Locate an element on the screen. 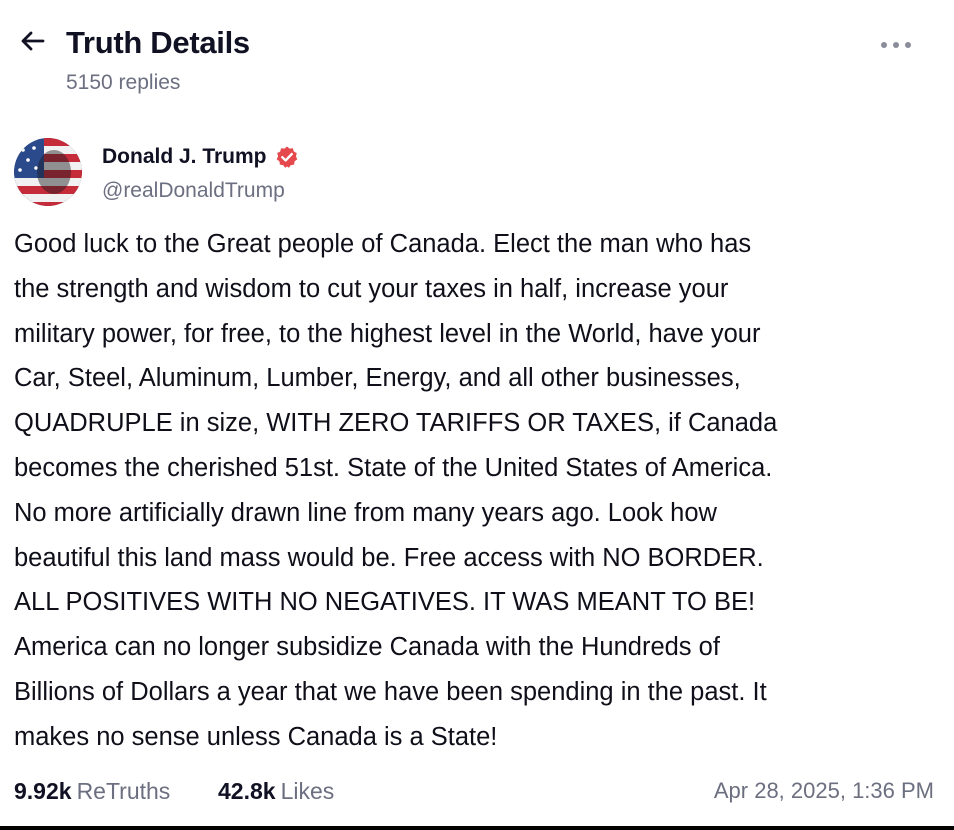 Image resolution: width=954 pixels, height=830 pixels. verified-badge-icon is located at coordinates (287, 157).